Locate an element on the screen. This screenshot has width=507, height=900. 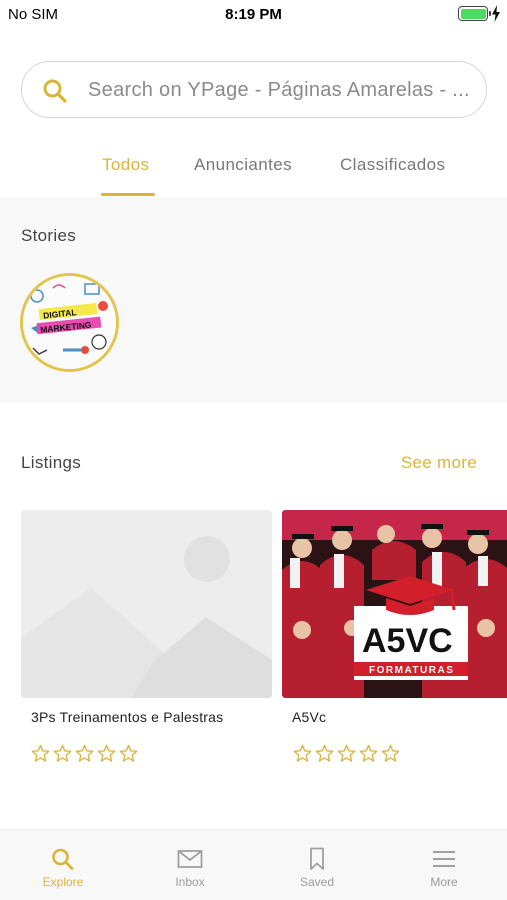
status-bar: No SIM 8:19 PM is located at coordinates (253, 14).